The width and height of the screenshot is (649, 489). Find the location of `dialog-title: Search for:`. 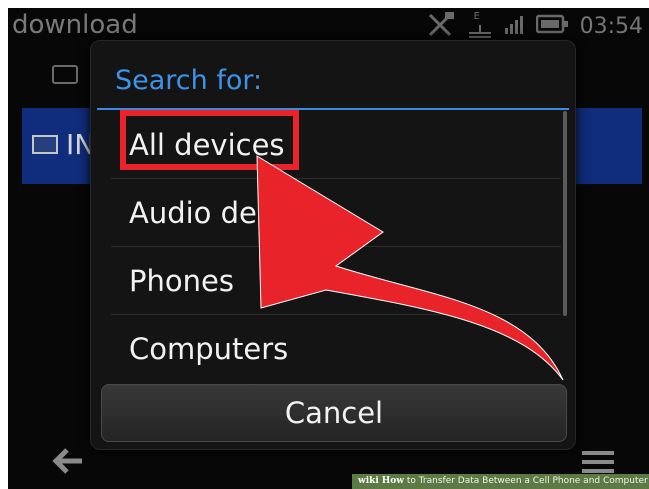

dialog-title: Search for: is located at coordinates (189, 80).